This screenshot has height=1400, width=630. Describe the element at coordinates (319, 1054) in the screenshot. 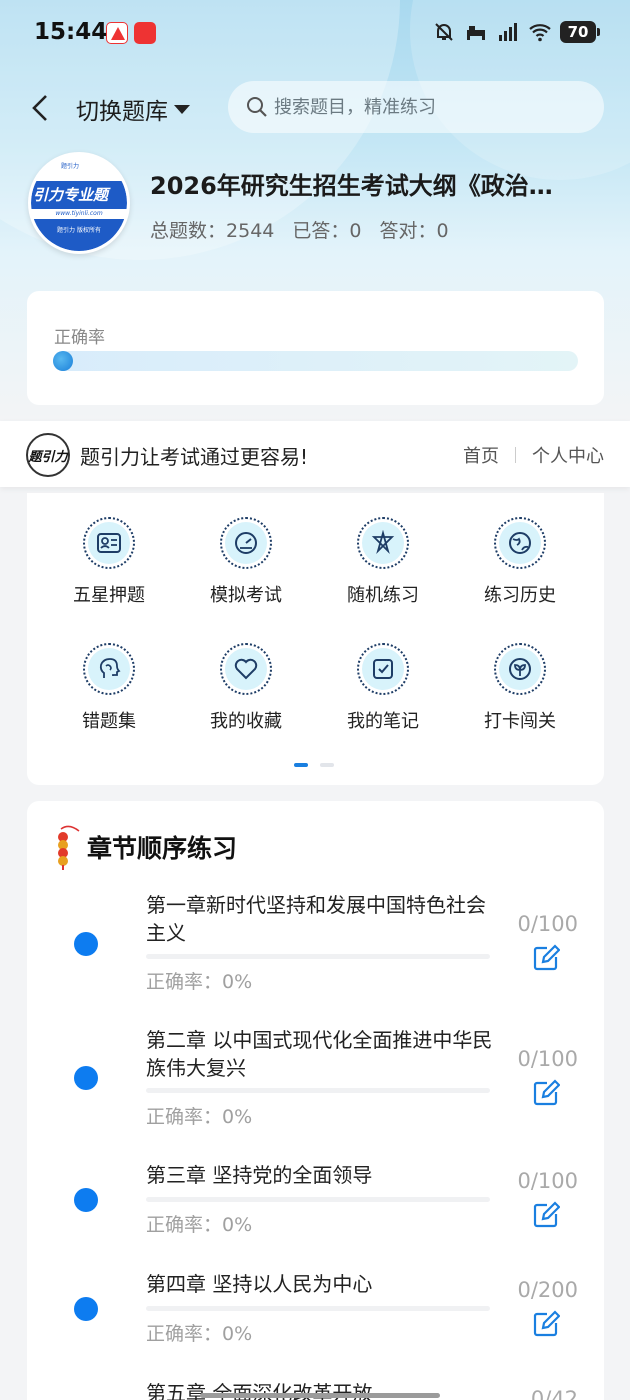

I see `chapter-name: 第二章 以中国式现代化全面推进中华民族伟大复兴` at that location.